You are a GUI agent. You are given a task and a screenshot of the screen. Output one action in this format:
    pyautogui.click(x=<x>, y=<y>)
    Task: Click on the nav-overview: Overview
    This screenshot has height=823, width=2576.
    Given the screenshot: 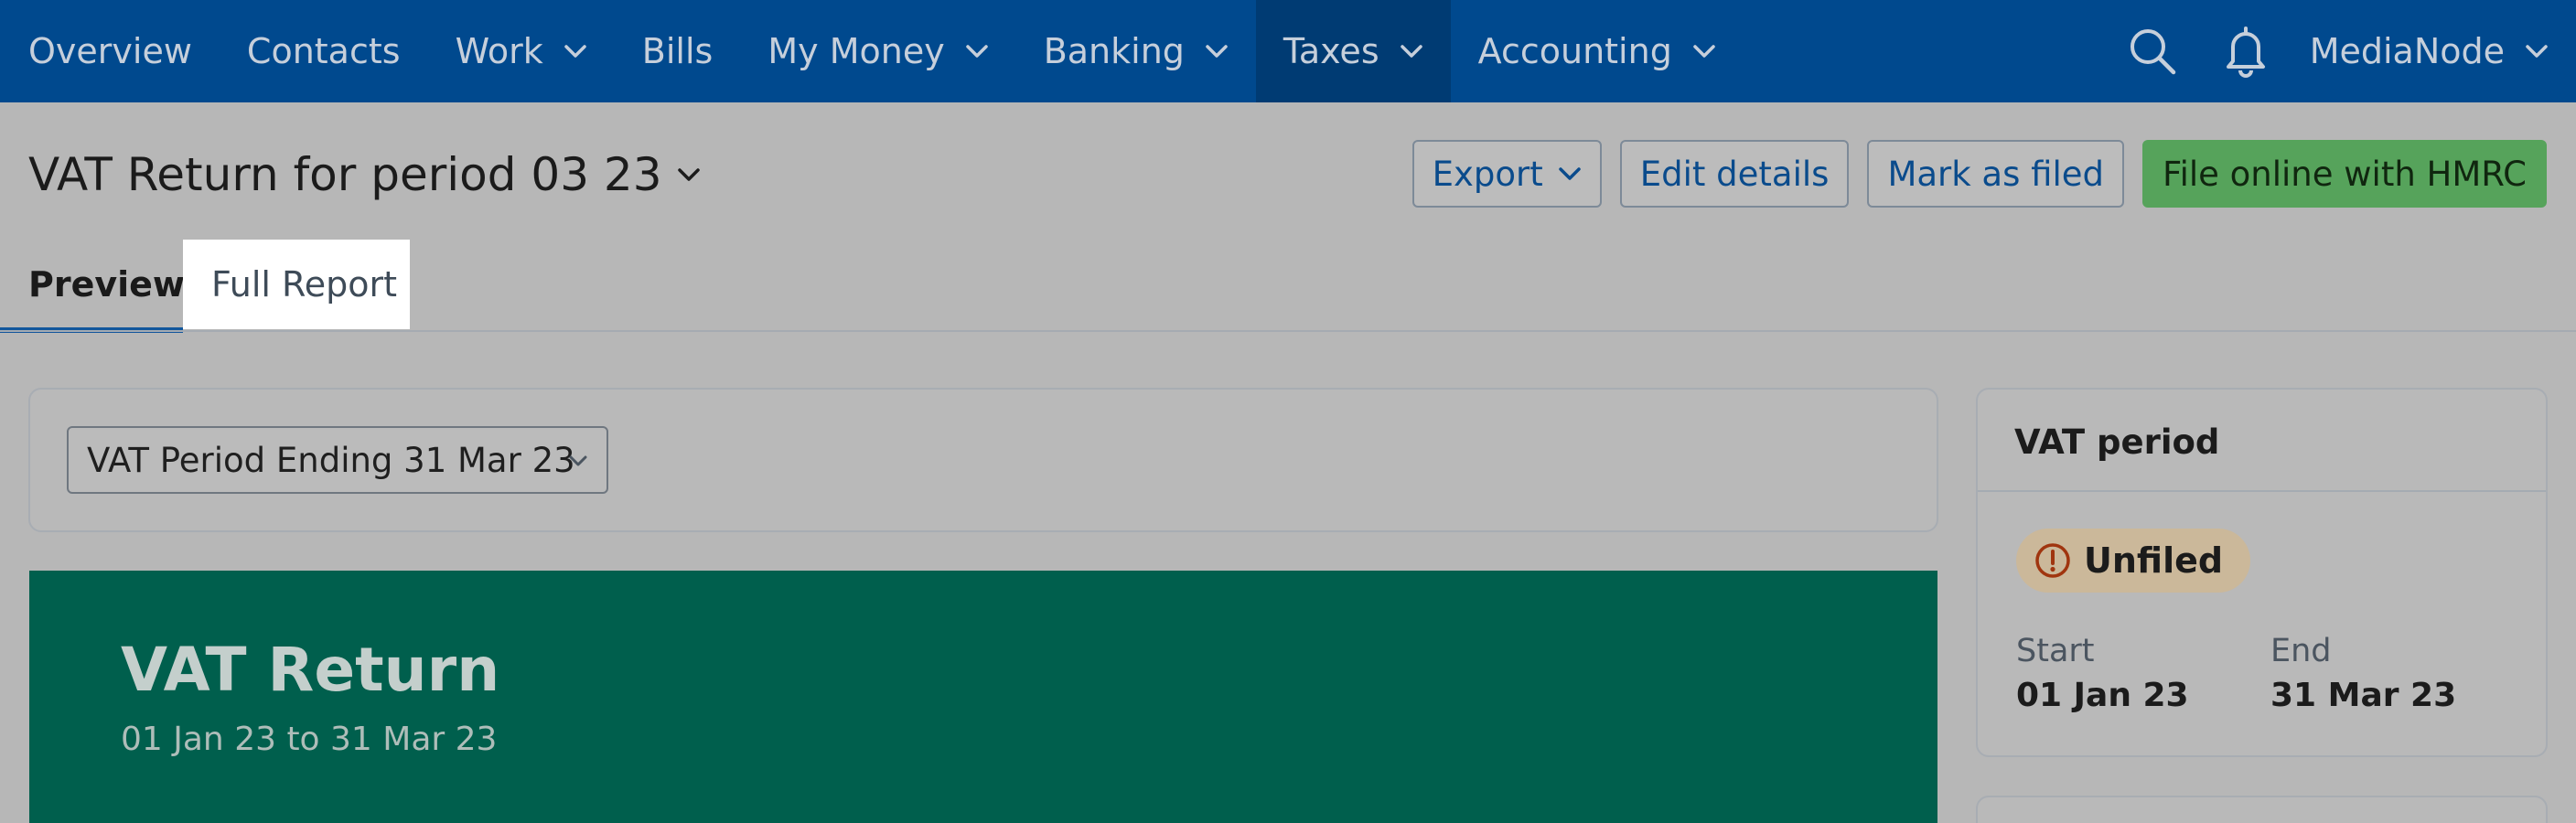 What is the action you would take?
    pyautogui.click(x=110, y=51)
    